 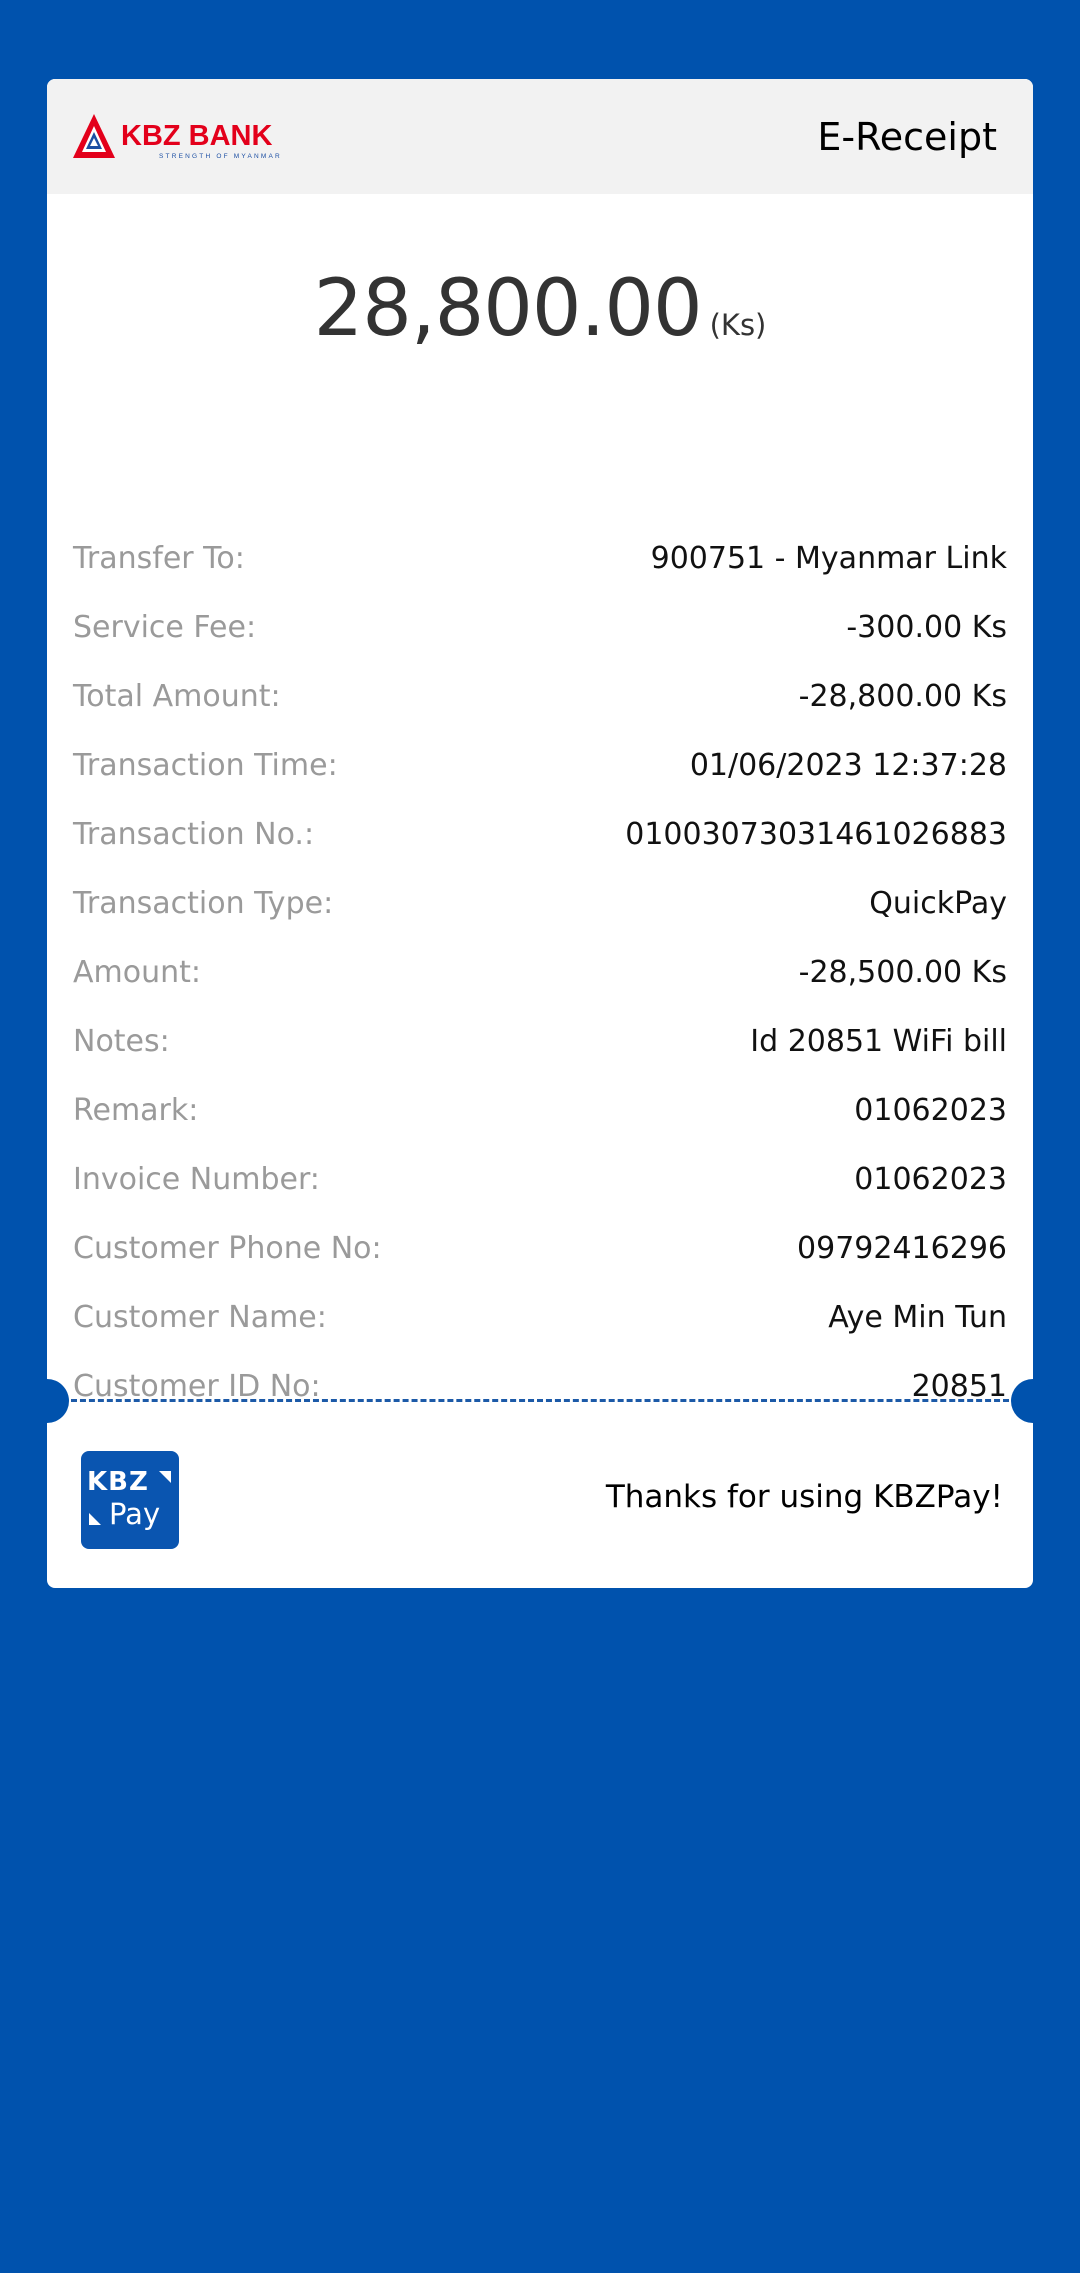 I want to click on detail-value: -28,800.00 Ks, so click(x=902, y=696).